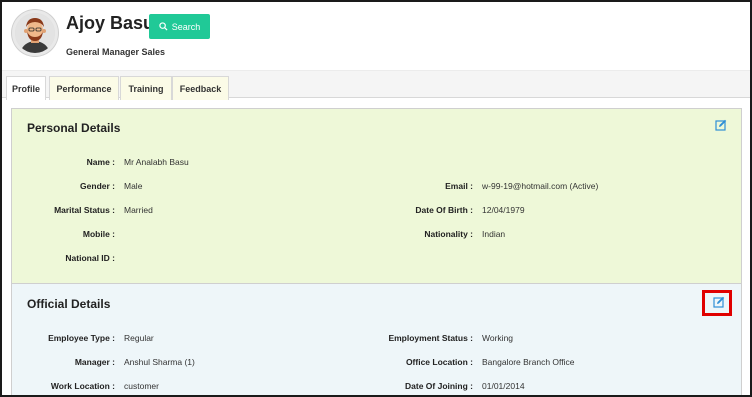 The width and height of the screenshot is (752, 397). I want to click on manager-value: Anshul Sharma (1), so click(159, 362).